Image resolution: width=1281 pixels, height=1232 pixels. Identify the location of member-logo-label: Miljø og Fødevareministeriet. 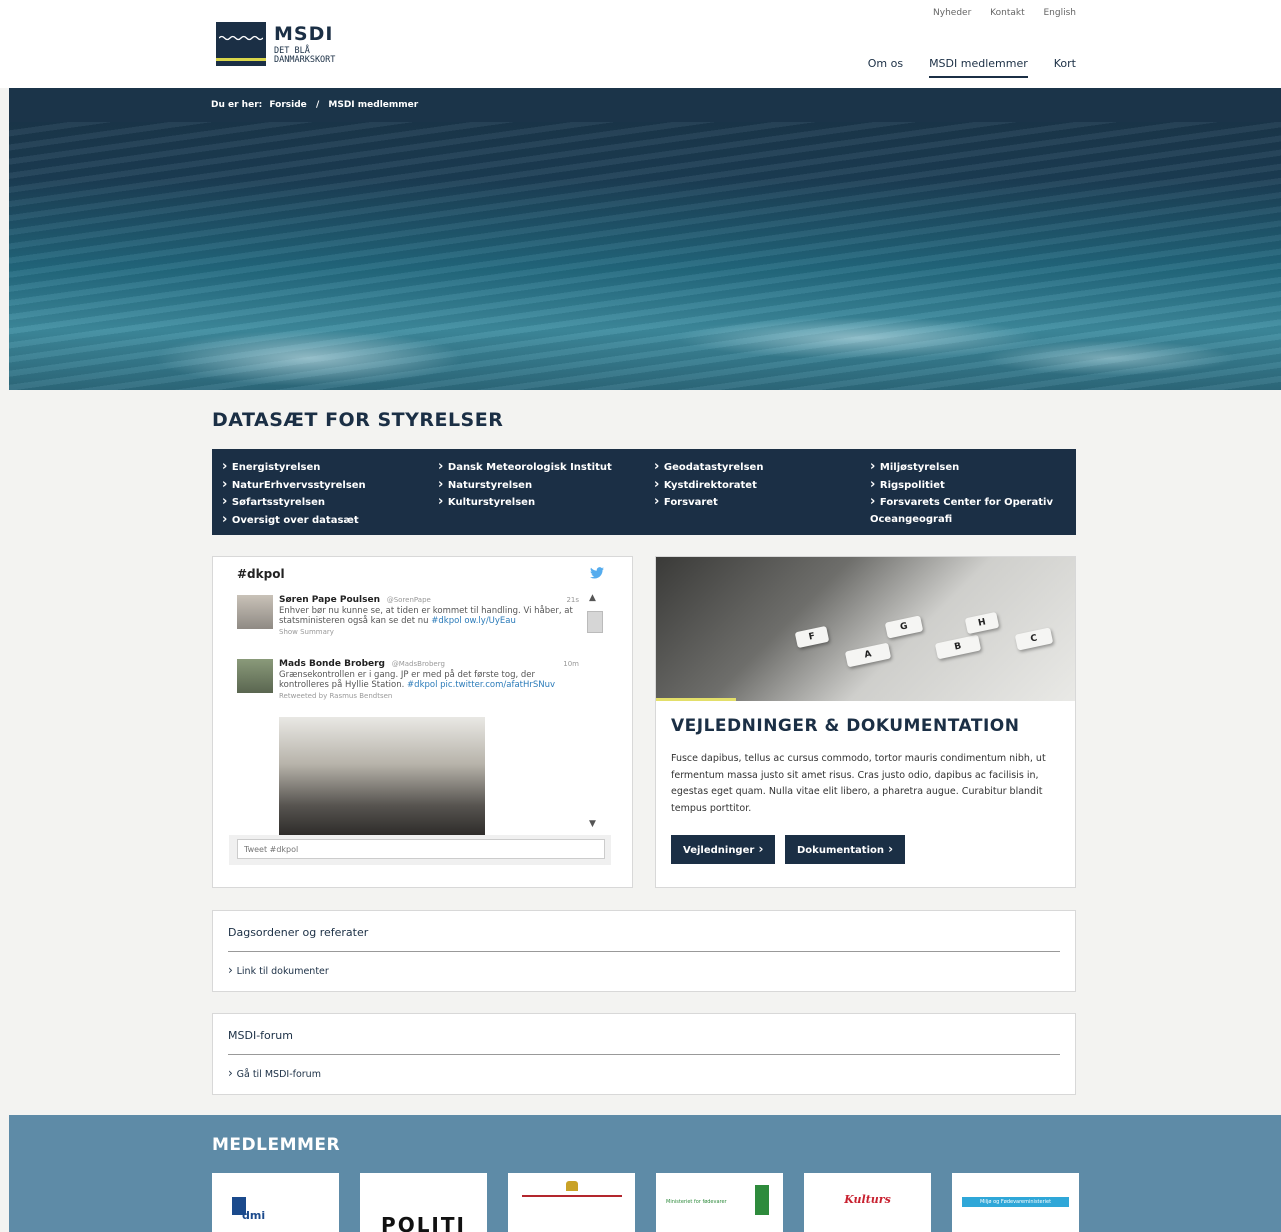
(1015, 1202).